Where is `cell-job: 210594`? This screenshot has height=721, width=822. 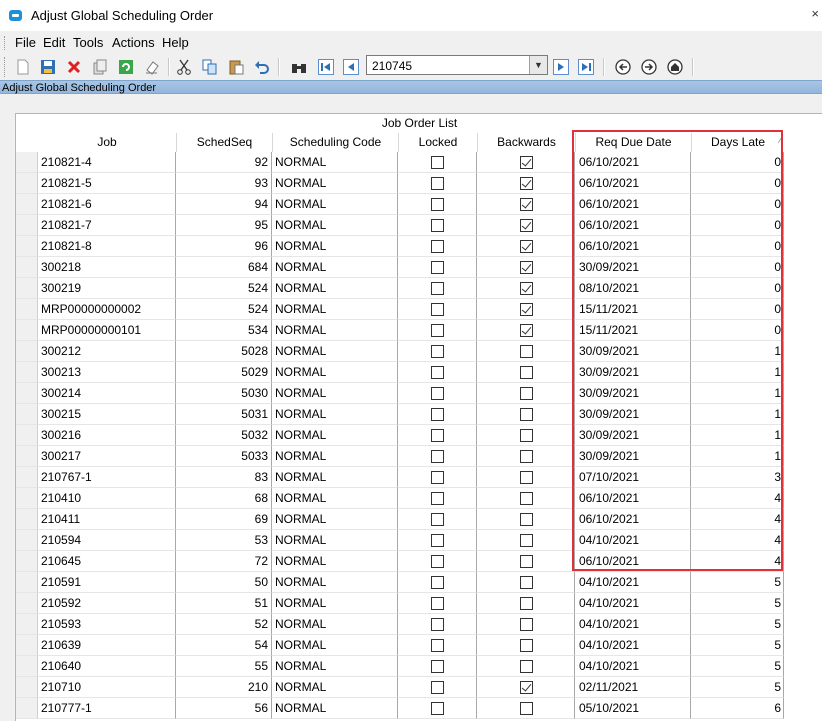 cell-job: 210594 is located at coordinates (107, 540).